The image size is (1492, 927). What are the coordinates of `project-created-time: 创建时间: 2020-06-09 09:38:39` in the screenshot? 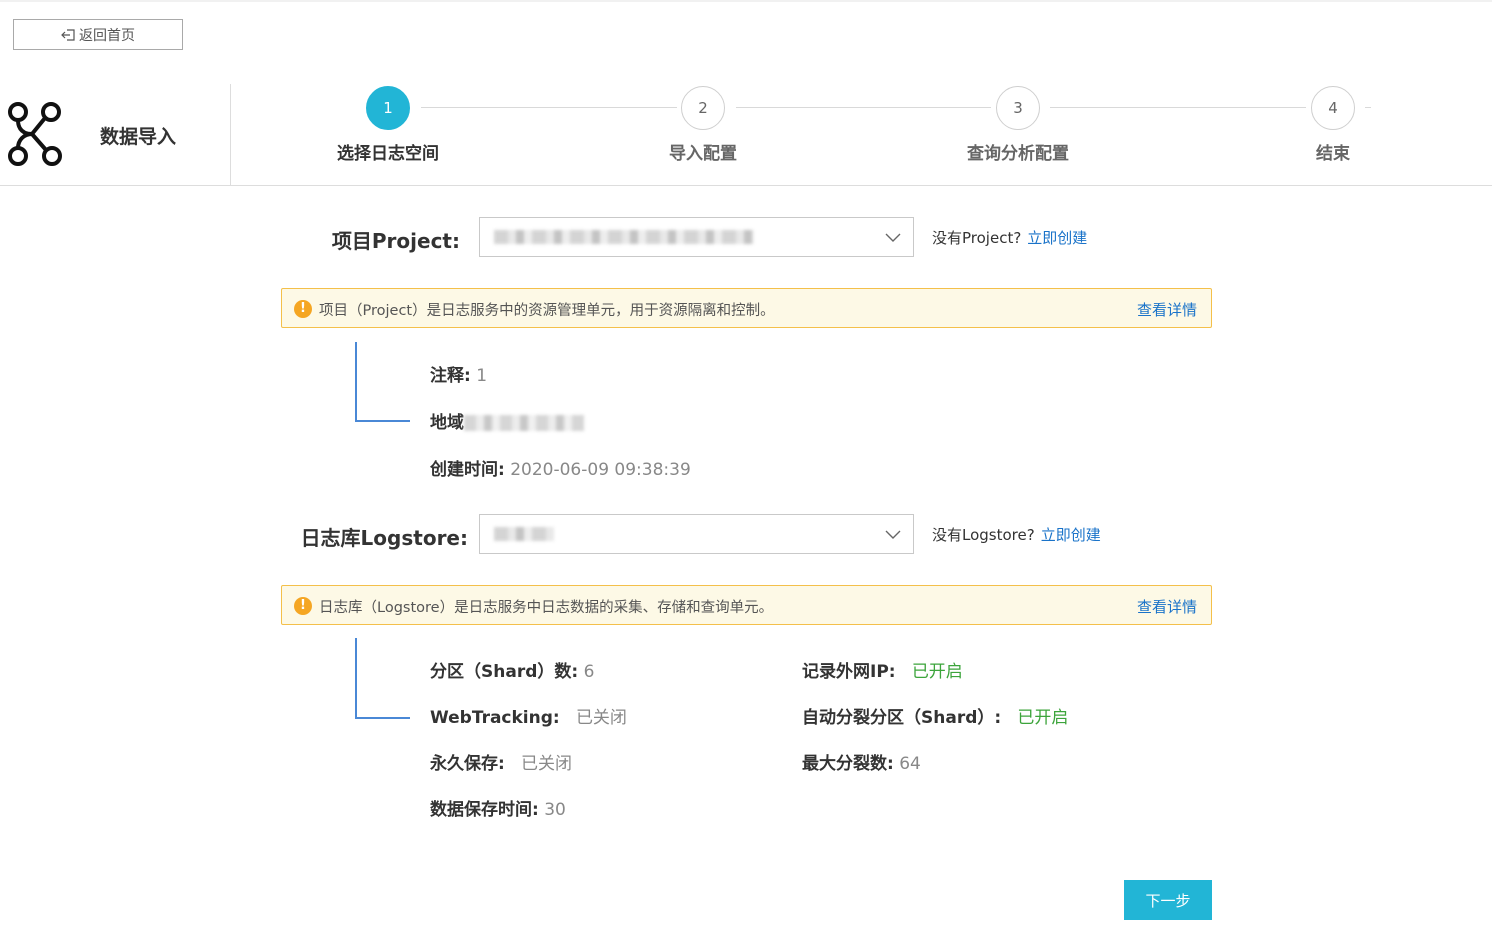 It's located at (560, 467).